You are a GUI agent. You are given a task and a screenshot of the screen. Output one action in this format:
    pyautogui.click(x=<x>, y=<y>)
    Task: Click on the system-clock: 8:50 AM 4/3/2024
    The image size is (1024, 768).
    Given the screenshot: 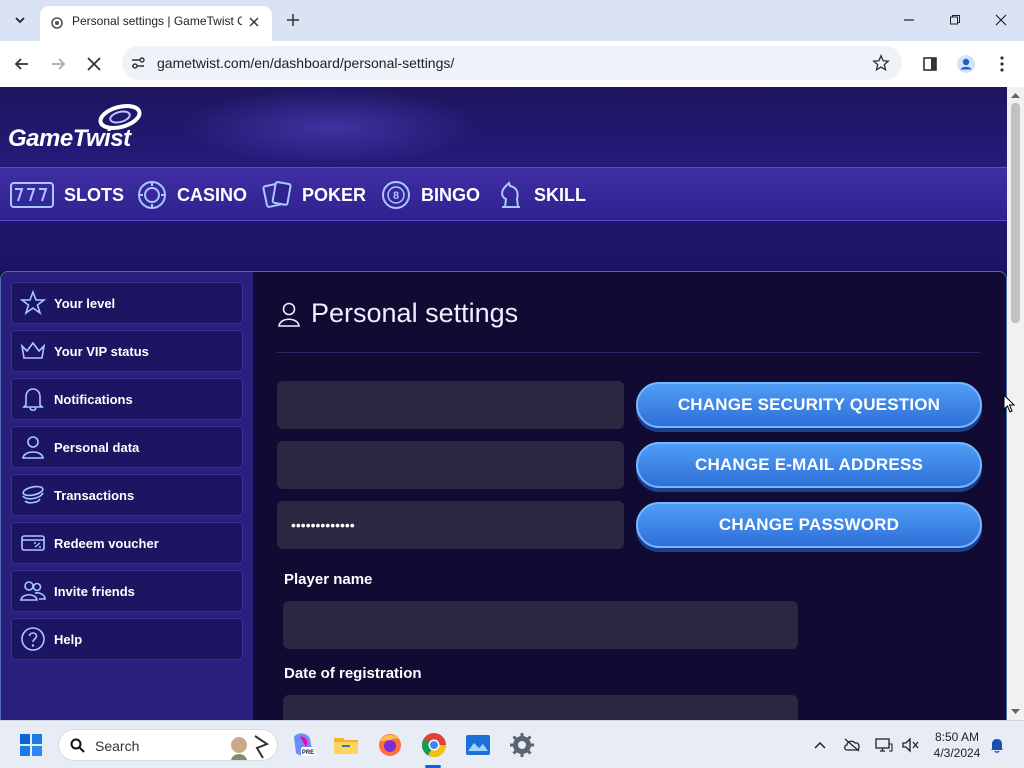 What is the action you would take?
    pyautogui.click(x=957, y=745)
    